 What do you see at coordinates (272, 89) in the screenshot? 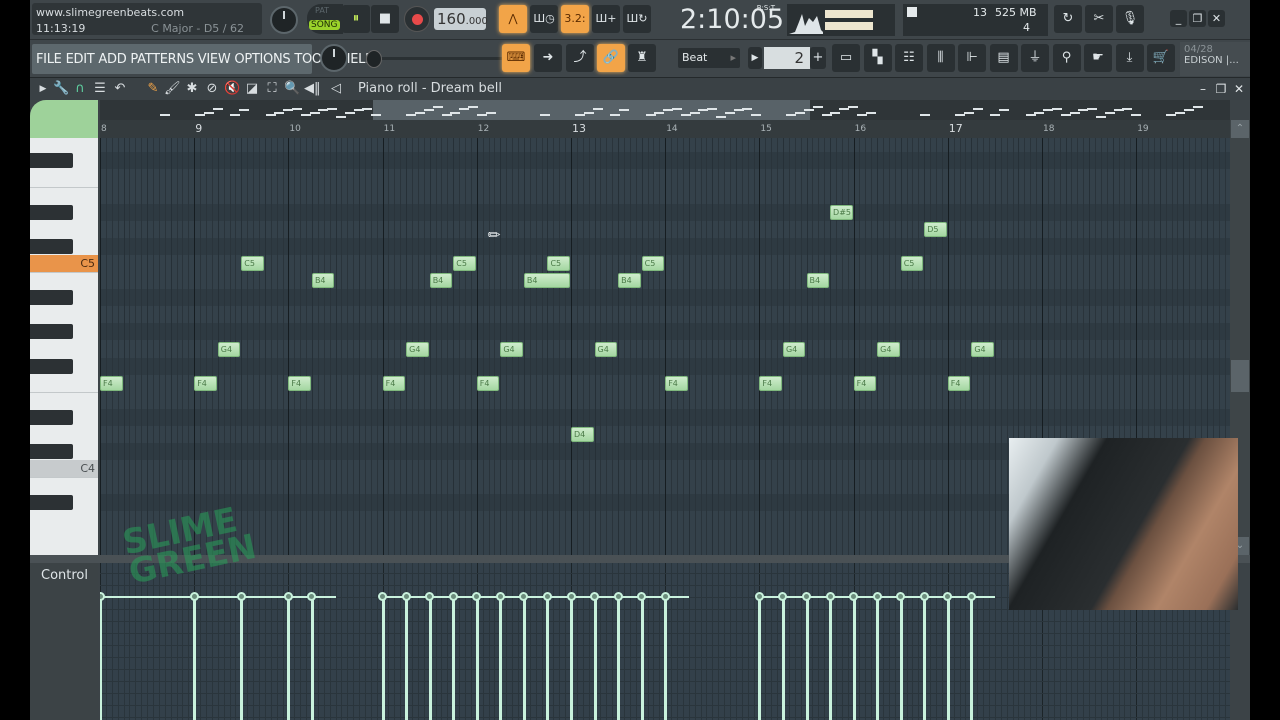
I see `select-icon: ⛶` at bounding box center [272, 89].